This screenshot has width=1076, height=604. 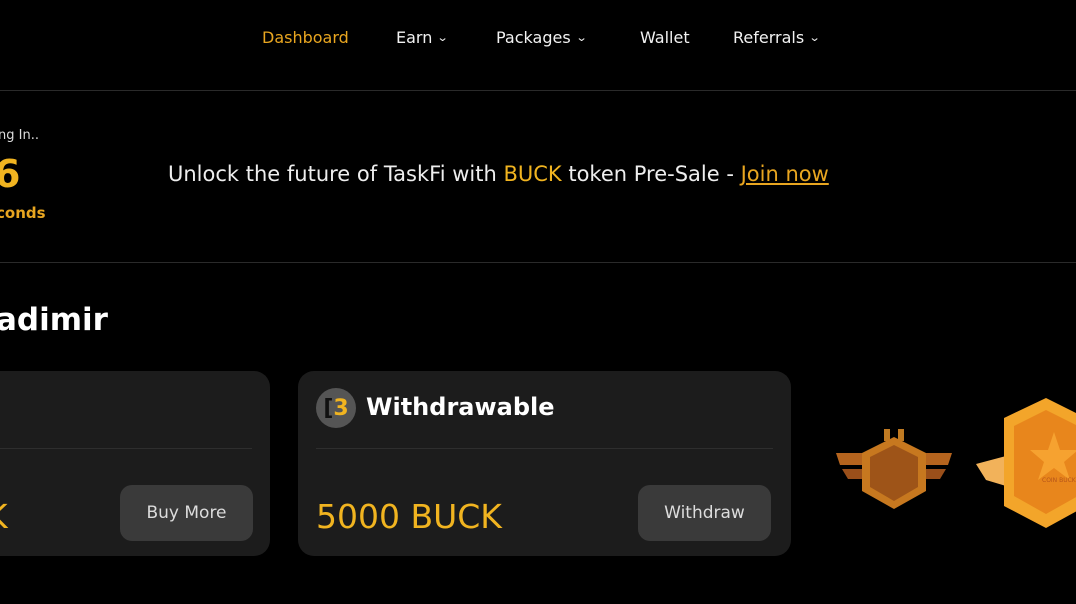 What do you see at coordinates (460, 407) in the screenshot?
I see `card-title: Withdrawable` at bounding box center [460, 407].